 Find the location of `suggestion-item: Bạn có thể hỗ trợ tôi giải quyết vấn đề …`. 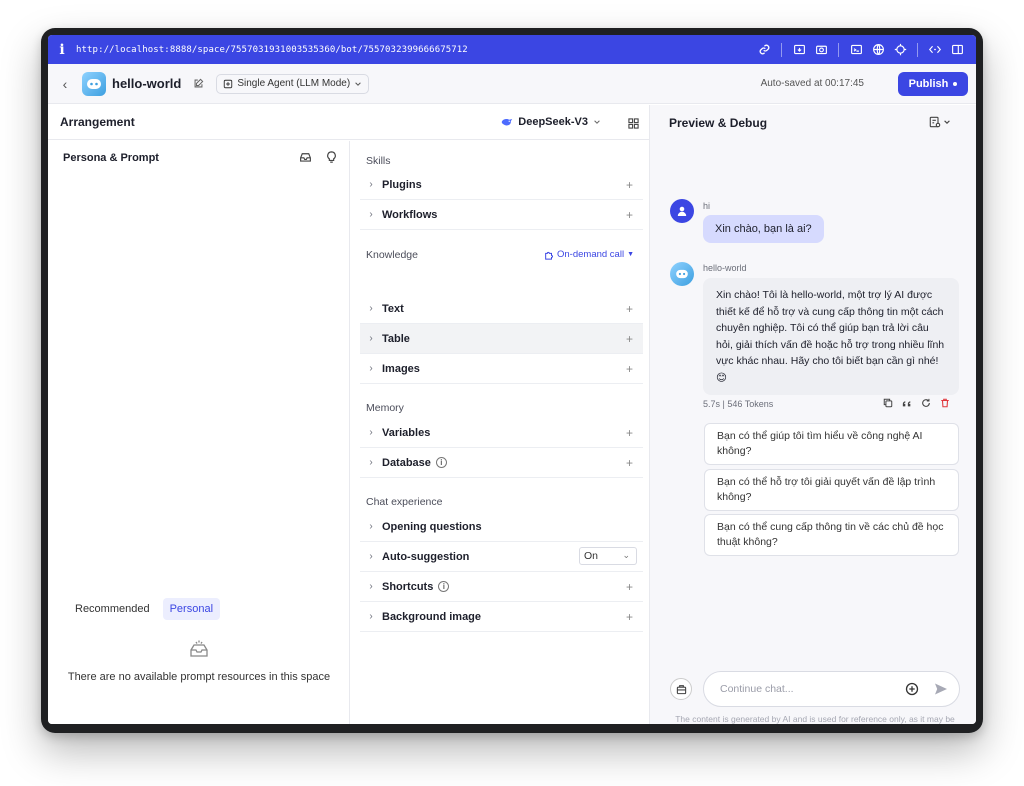

suggestion-item: Bạn có thể hỗ trợ tôi giải quyết vấn đề … is located at coordinates (831, 490).